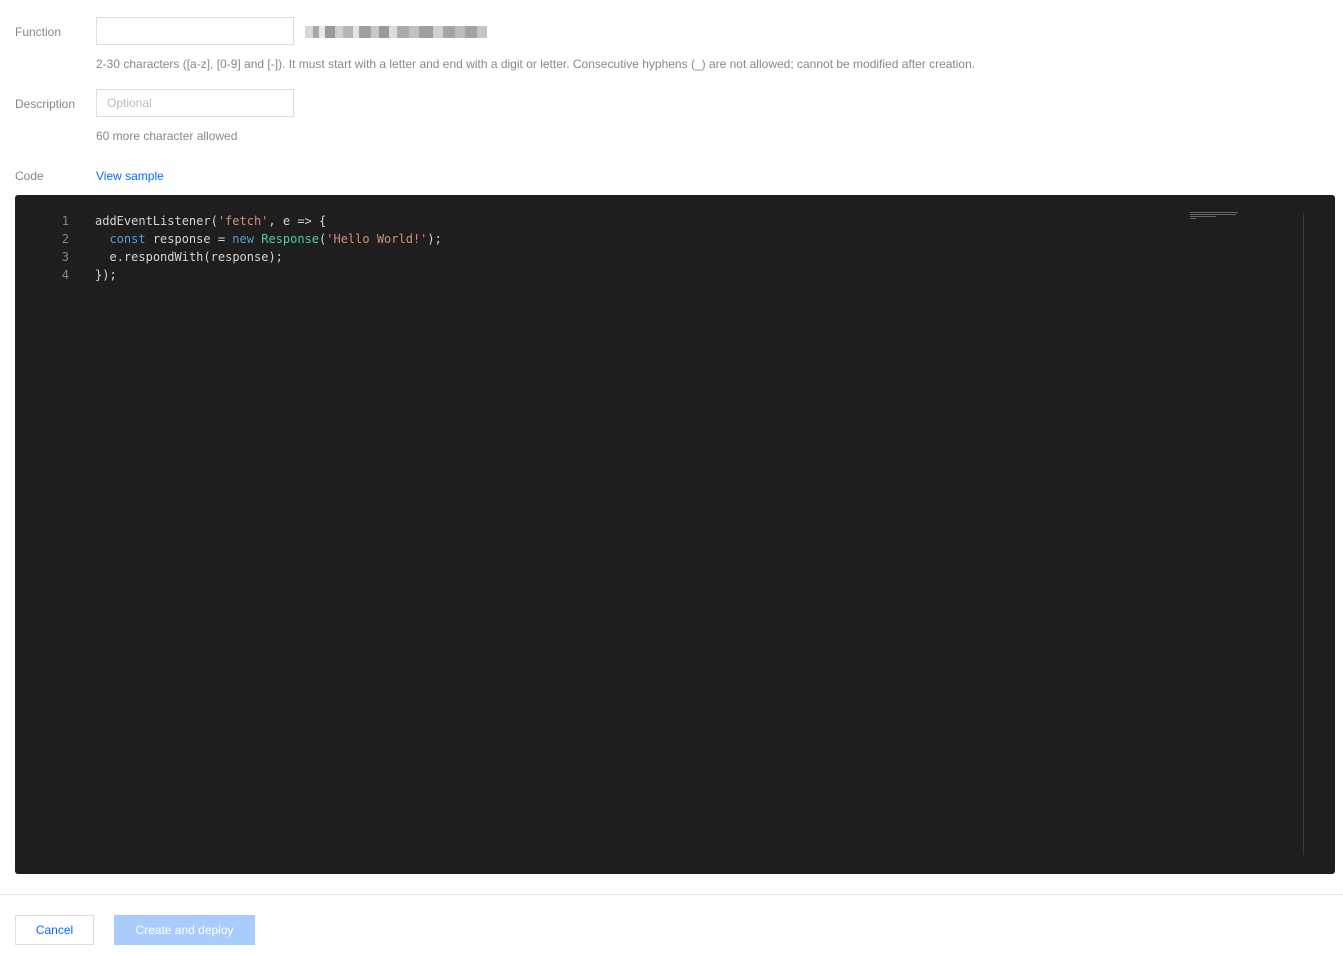 Image resolution: width=1343 pixels, height=955 pixels. Describe the element at coordinates (228, 275) in the screenshot. I see `code-line: 4});` at that location.